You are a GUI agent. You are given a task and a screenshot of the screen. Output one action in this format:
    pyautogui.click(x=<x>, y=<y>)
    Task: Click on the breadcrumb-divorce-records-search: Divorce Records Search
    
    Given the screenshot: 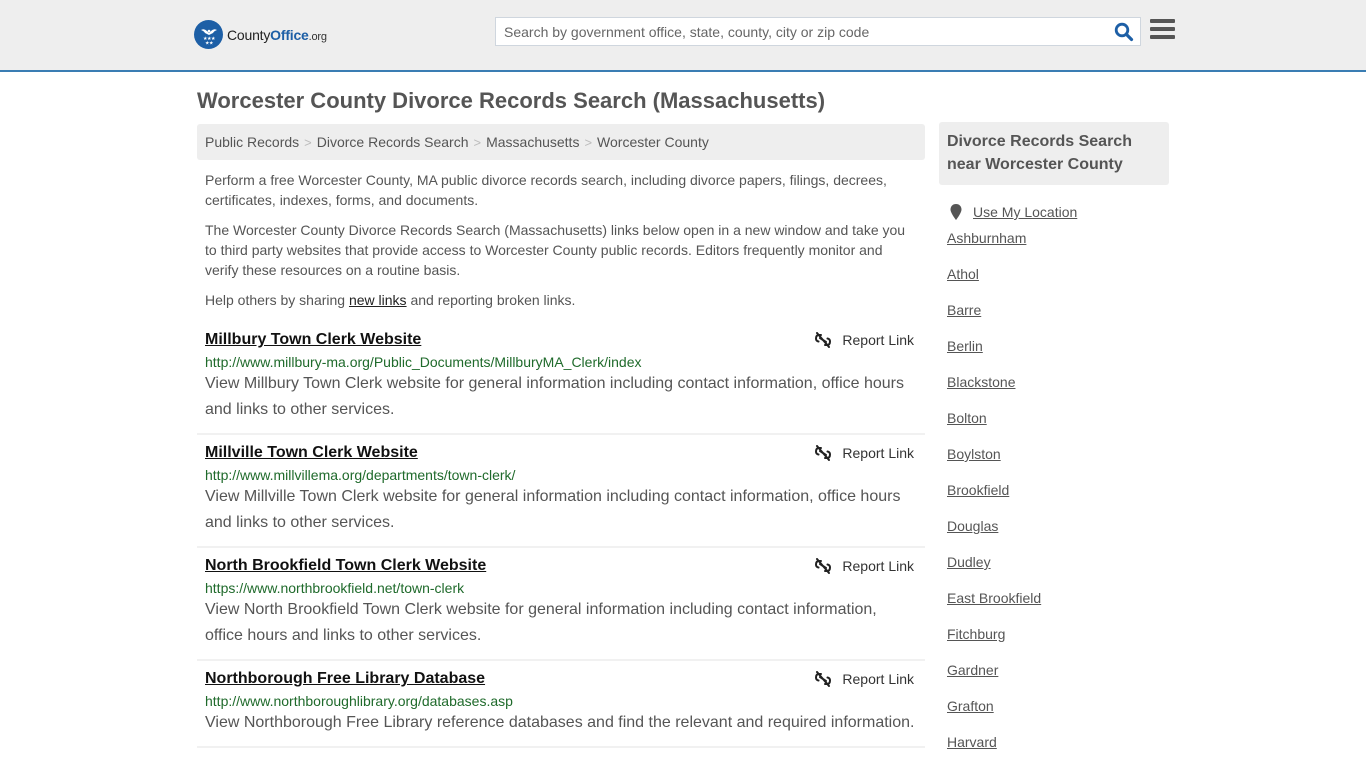 What is the action you would take?
    pyautogui.click(x=393, y=142)
    